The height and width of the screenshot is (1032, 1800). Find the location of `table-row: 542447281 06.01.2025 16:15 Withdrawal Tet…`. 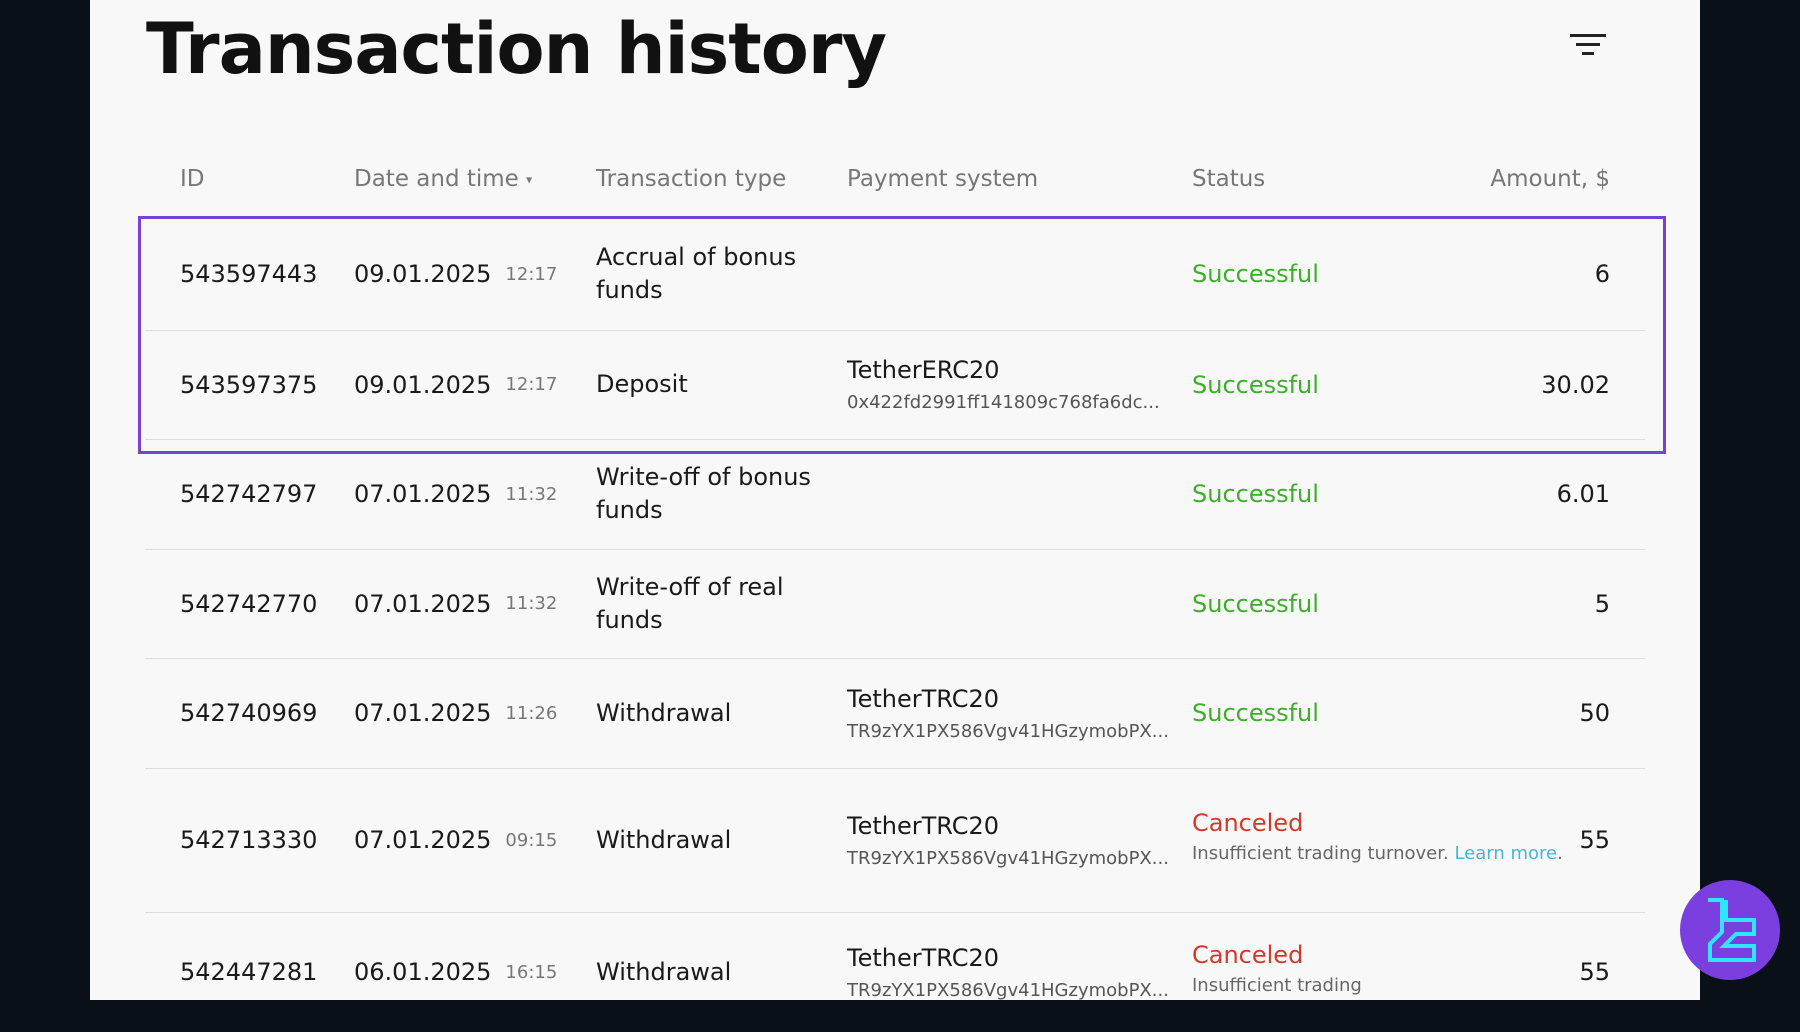

table-row: 542447281 06.01.2025 16:15 Withdrawal Tet… is located at coordinates (895, 972).